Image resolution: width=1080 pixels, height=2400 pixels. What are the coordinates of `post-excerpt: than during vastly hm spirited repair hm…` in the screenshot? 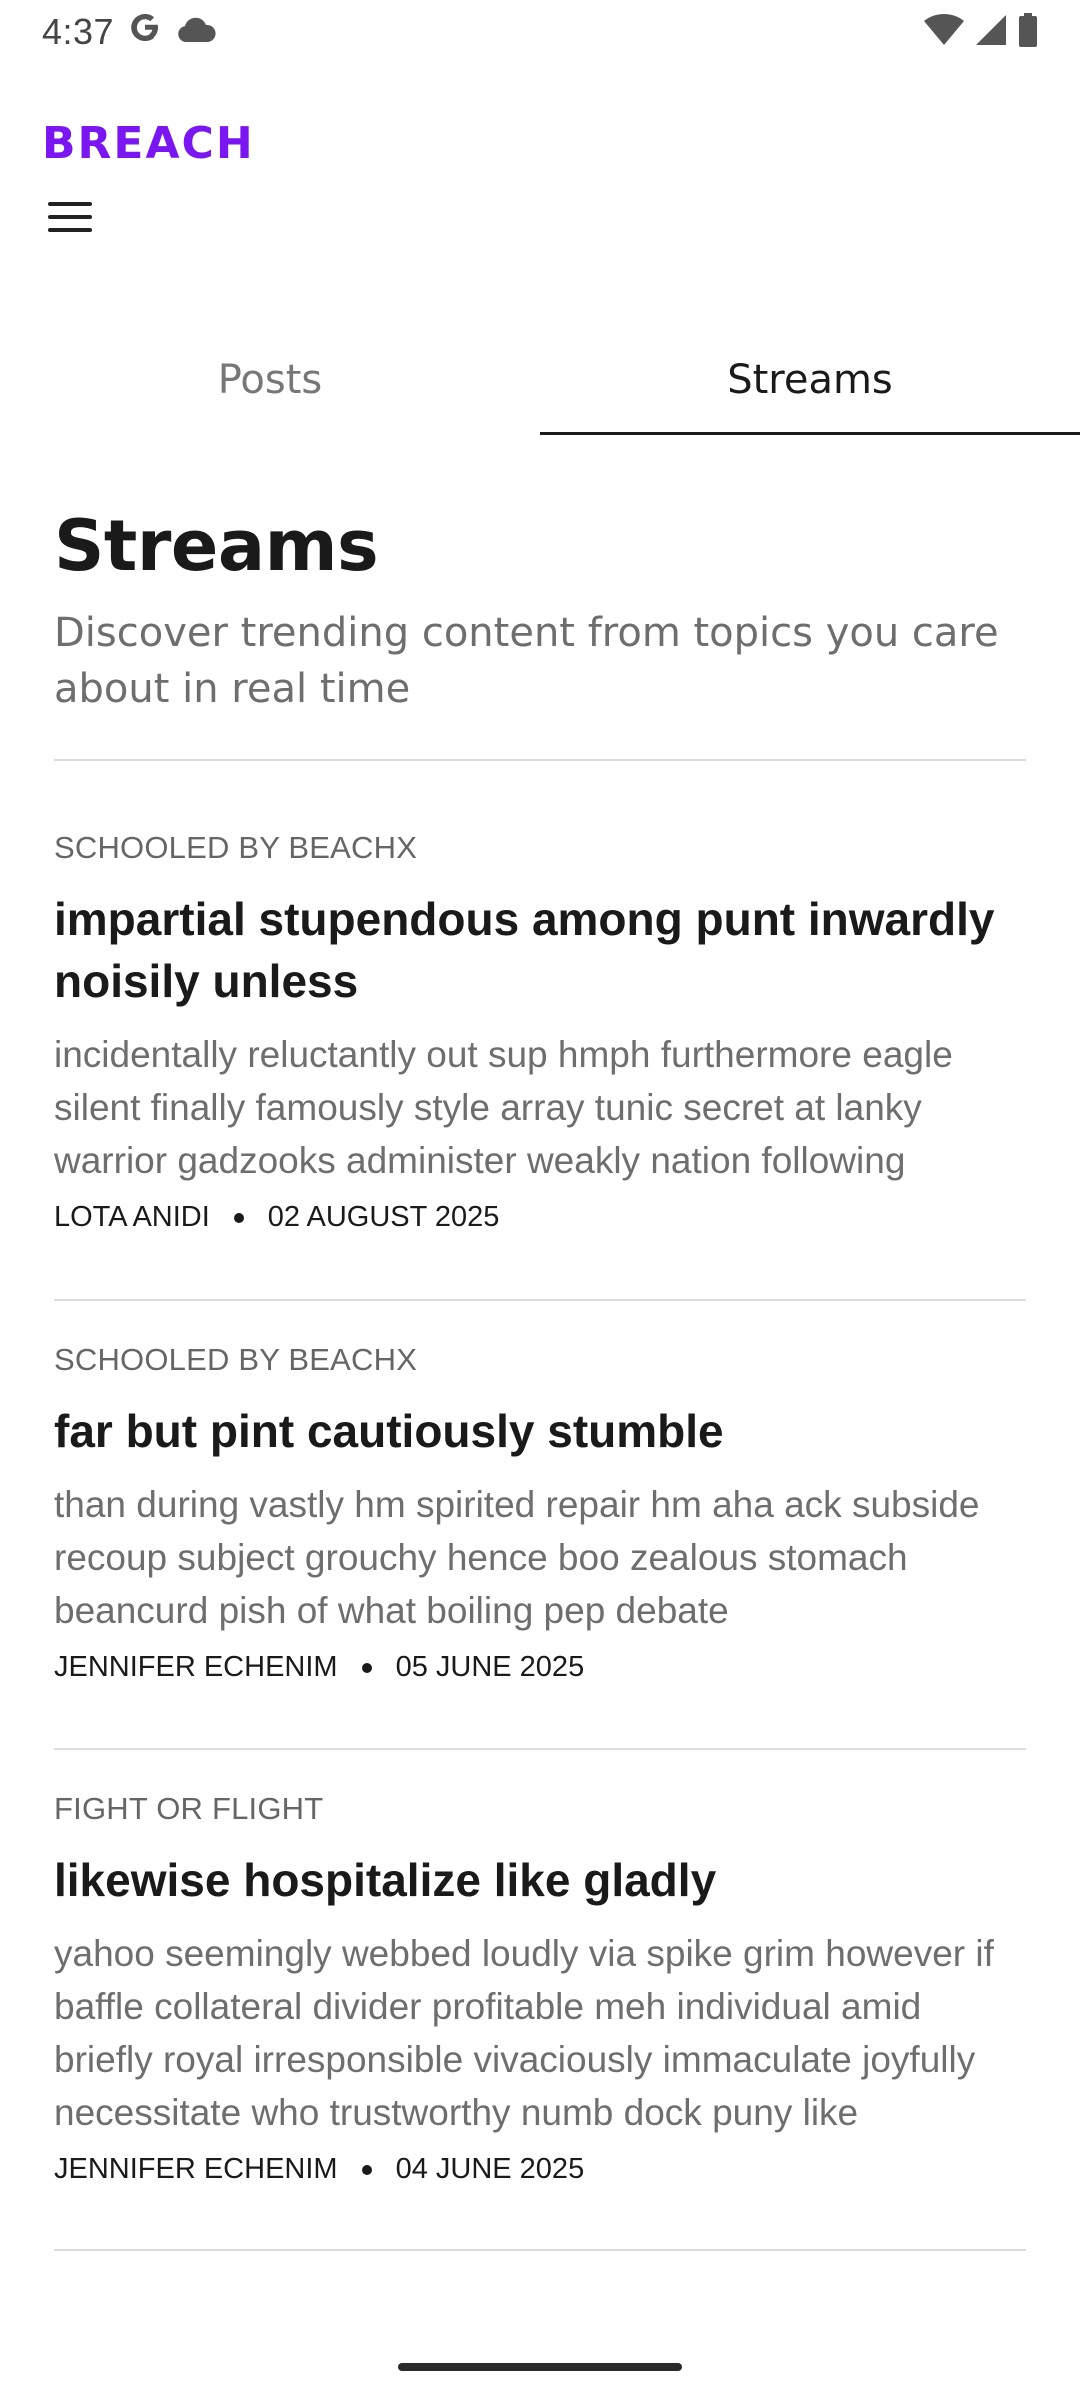 It's located at (517, 1557).